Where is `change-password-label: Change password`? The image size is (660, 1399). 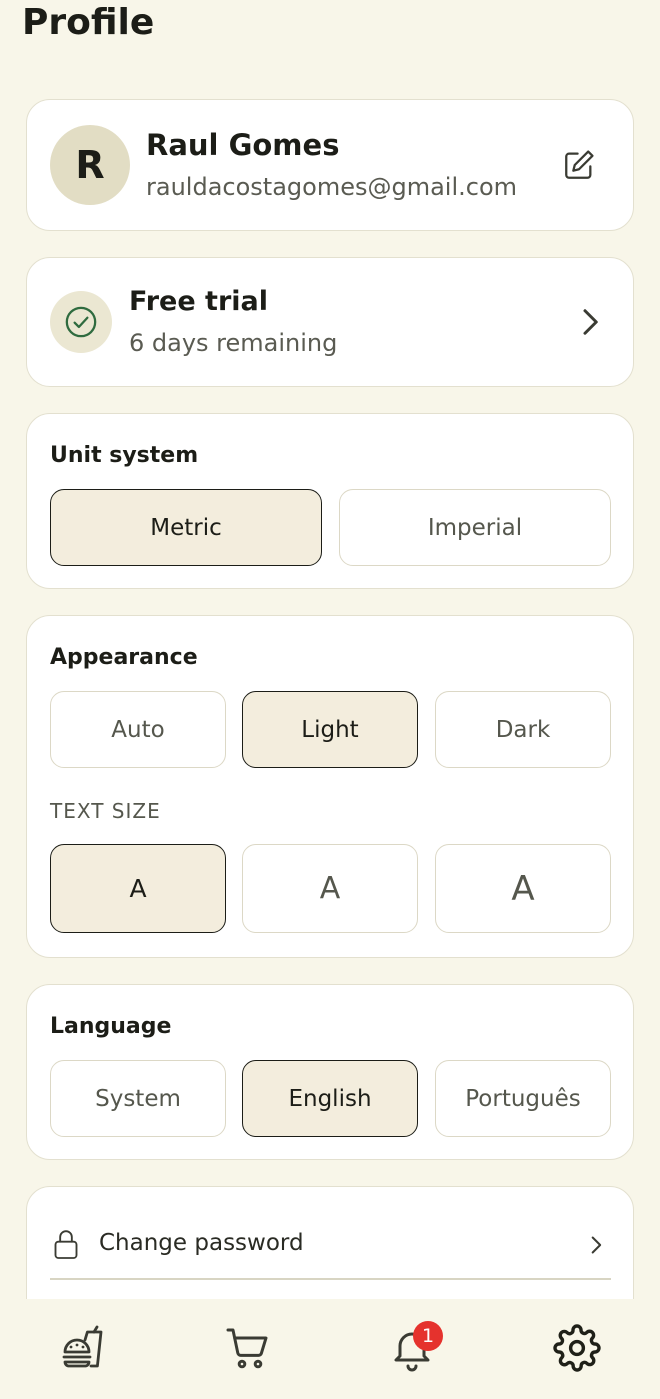 change-password-label: Change password is located at coordinates (201, 1243).